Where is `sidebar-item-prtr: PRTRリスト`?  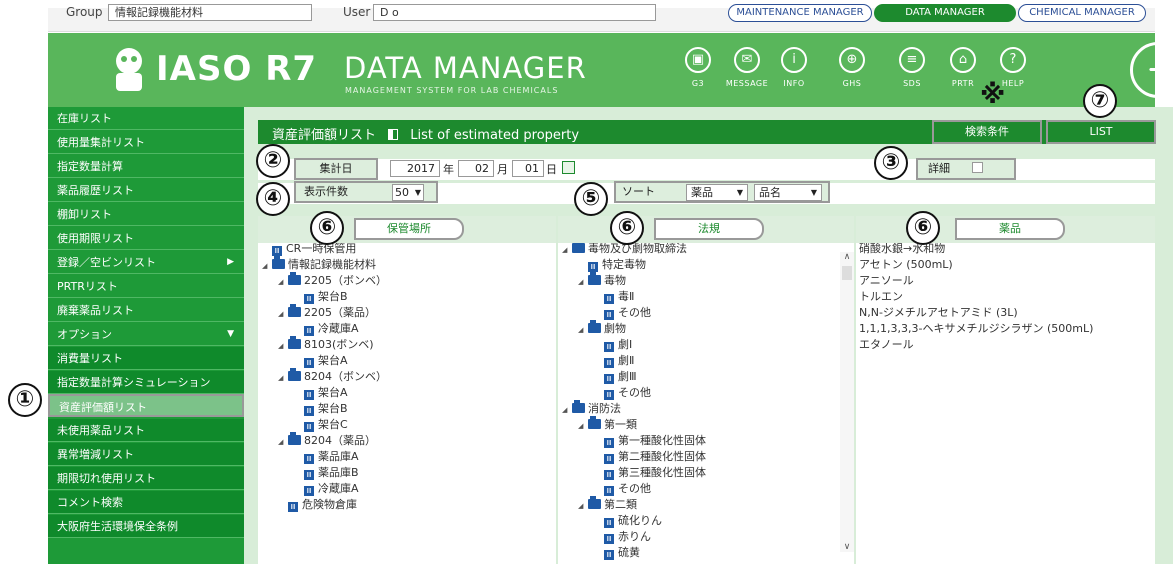 sidebar-item-prtr: PRTRリスト is located at coordinates (146, 286).